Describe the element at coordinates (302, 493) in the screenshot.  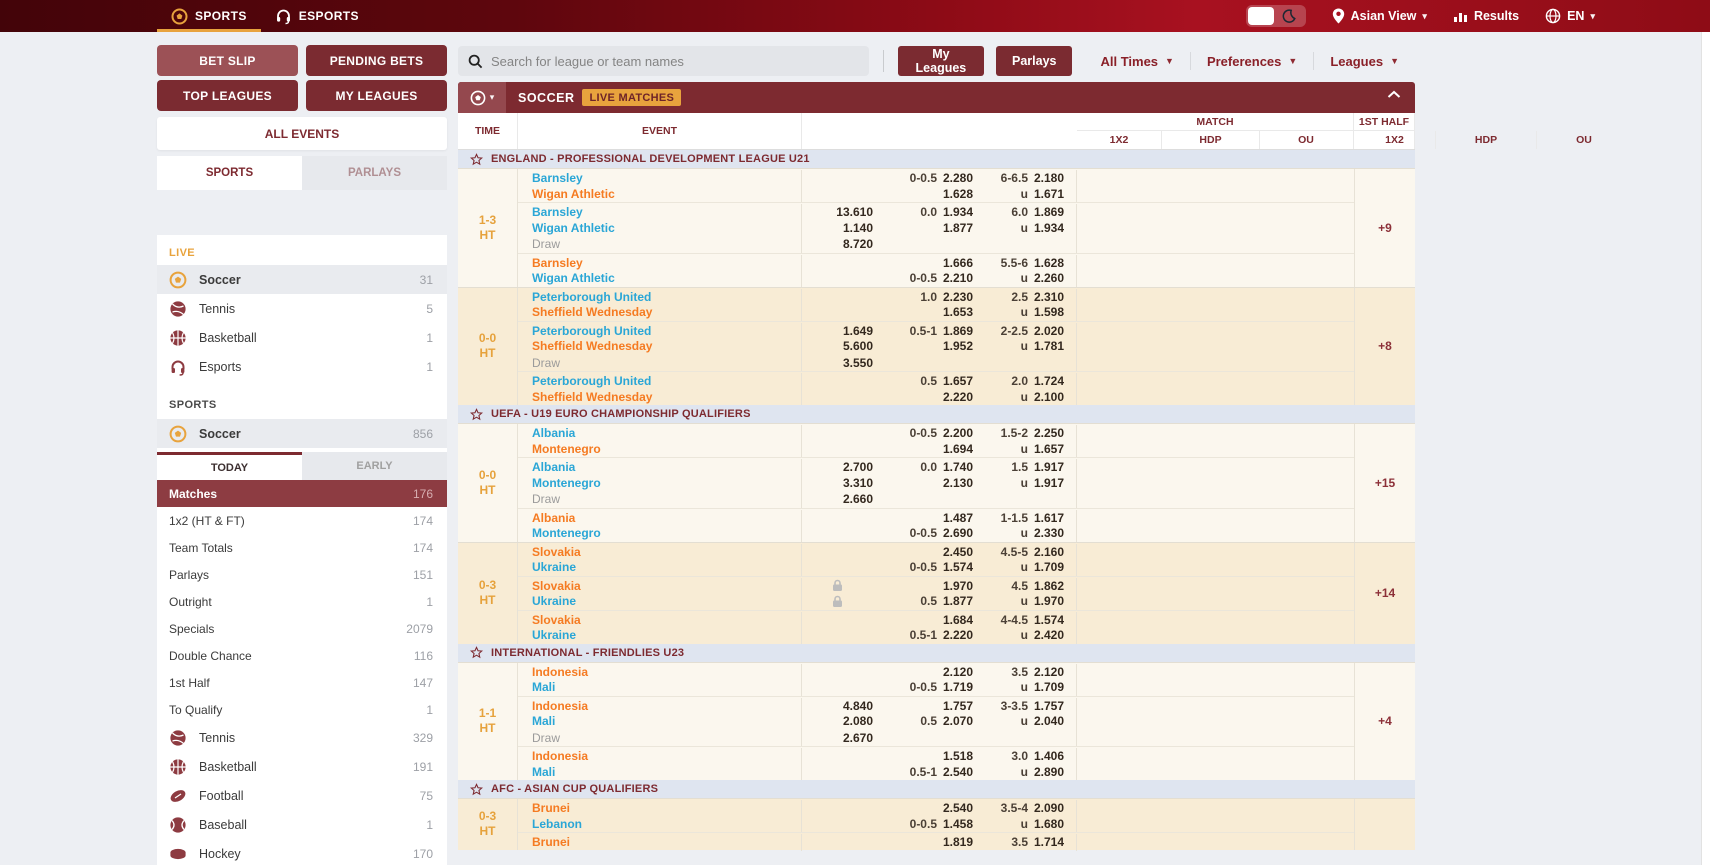
I see `sidebar-menu-matches: Matches 176` at that location.